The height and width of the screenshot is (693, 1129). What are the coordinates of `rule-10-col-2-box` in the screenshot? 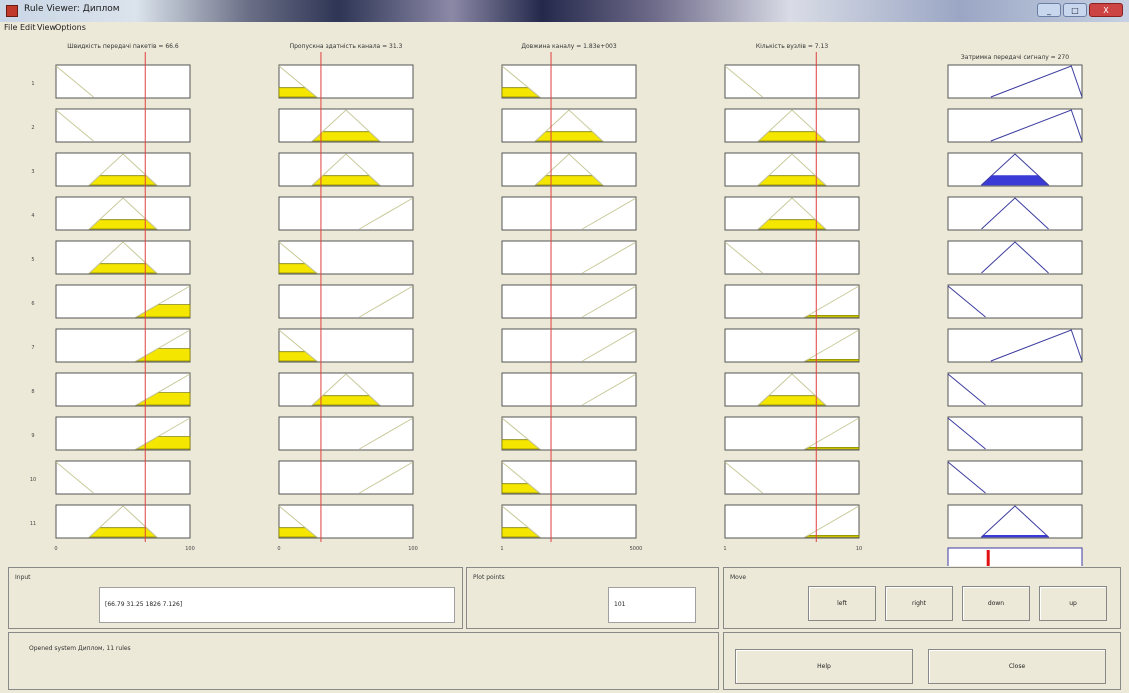 It's located at (346, 477).